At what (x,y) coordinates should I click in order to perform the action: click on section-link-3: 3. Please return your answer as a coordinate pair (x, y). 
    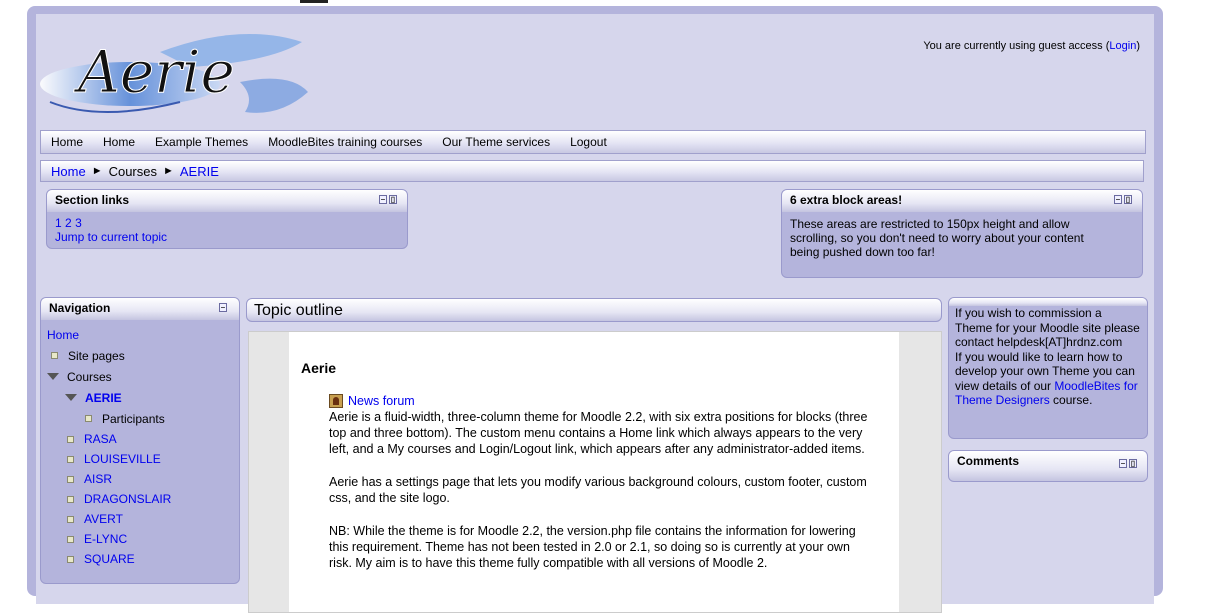
    Looking at the image, I should click on (78, 223).